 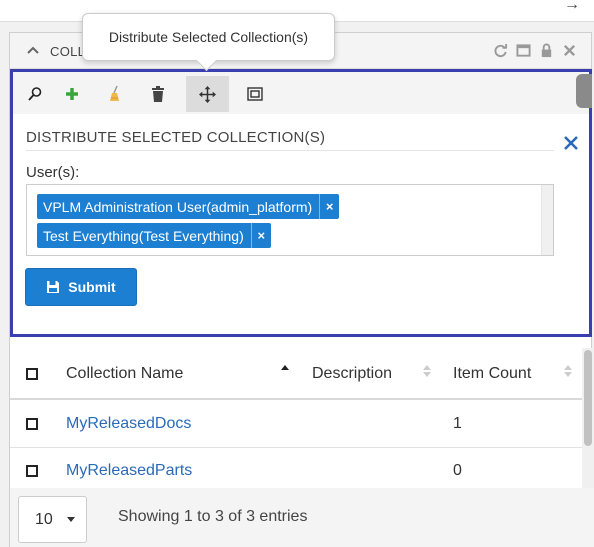 I want to click on distribute-button, so click(x=207, y=94).